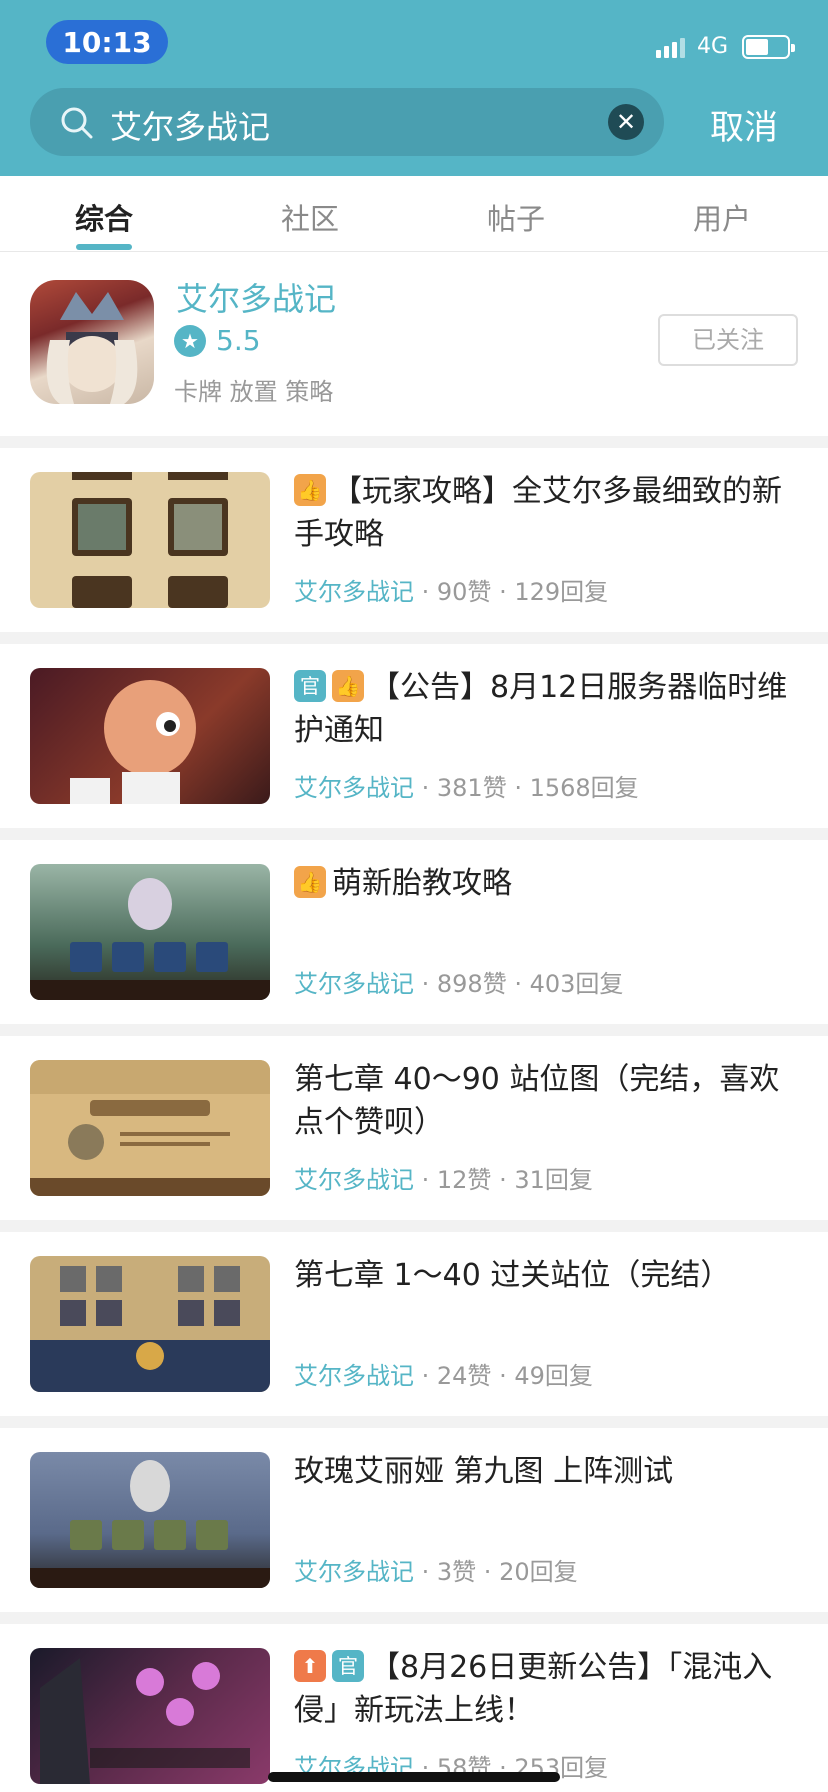 This screenshot has width=828, height=1792. What do you see at coordinates (310, 1666) in the screenshot?
I see `pinned-up-icon: ⬆` at bounding box center [310, 1666].